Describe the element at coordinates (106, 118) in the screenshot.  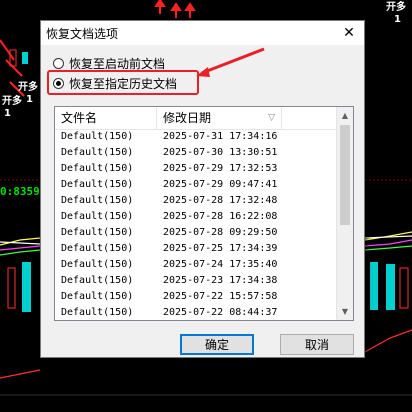
I see `column-header-filename: 文件名` at that location.